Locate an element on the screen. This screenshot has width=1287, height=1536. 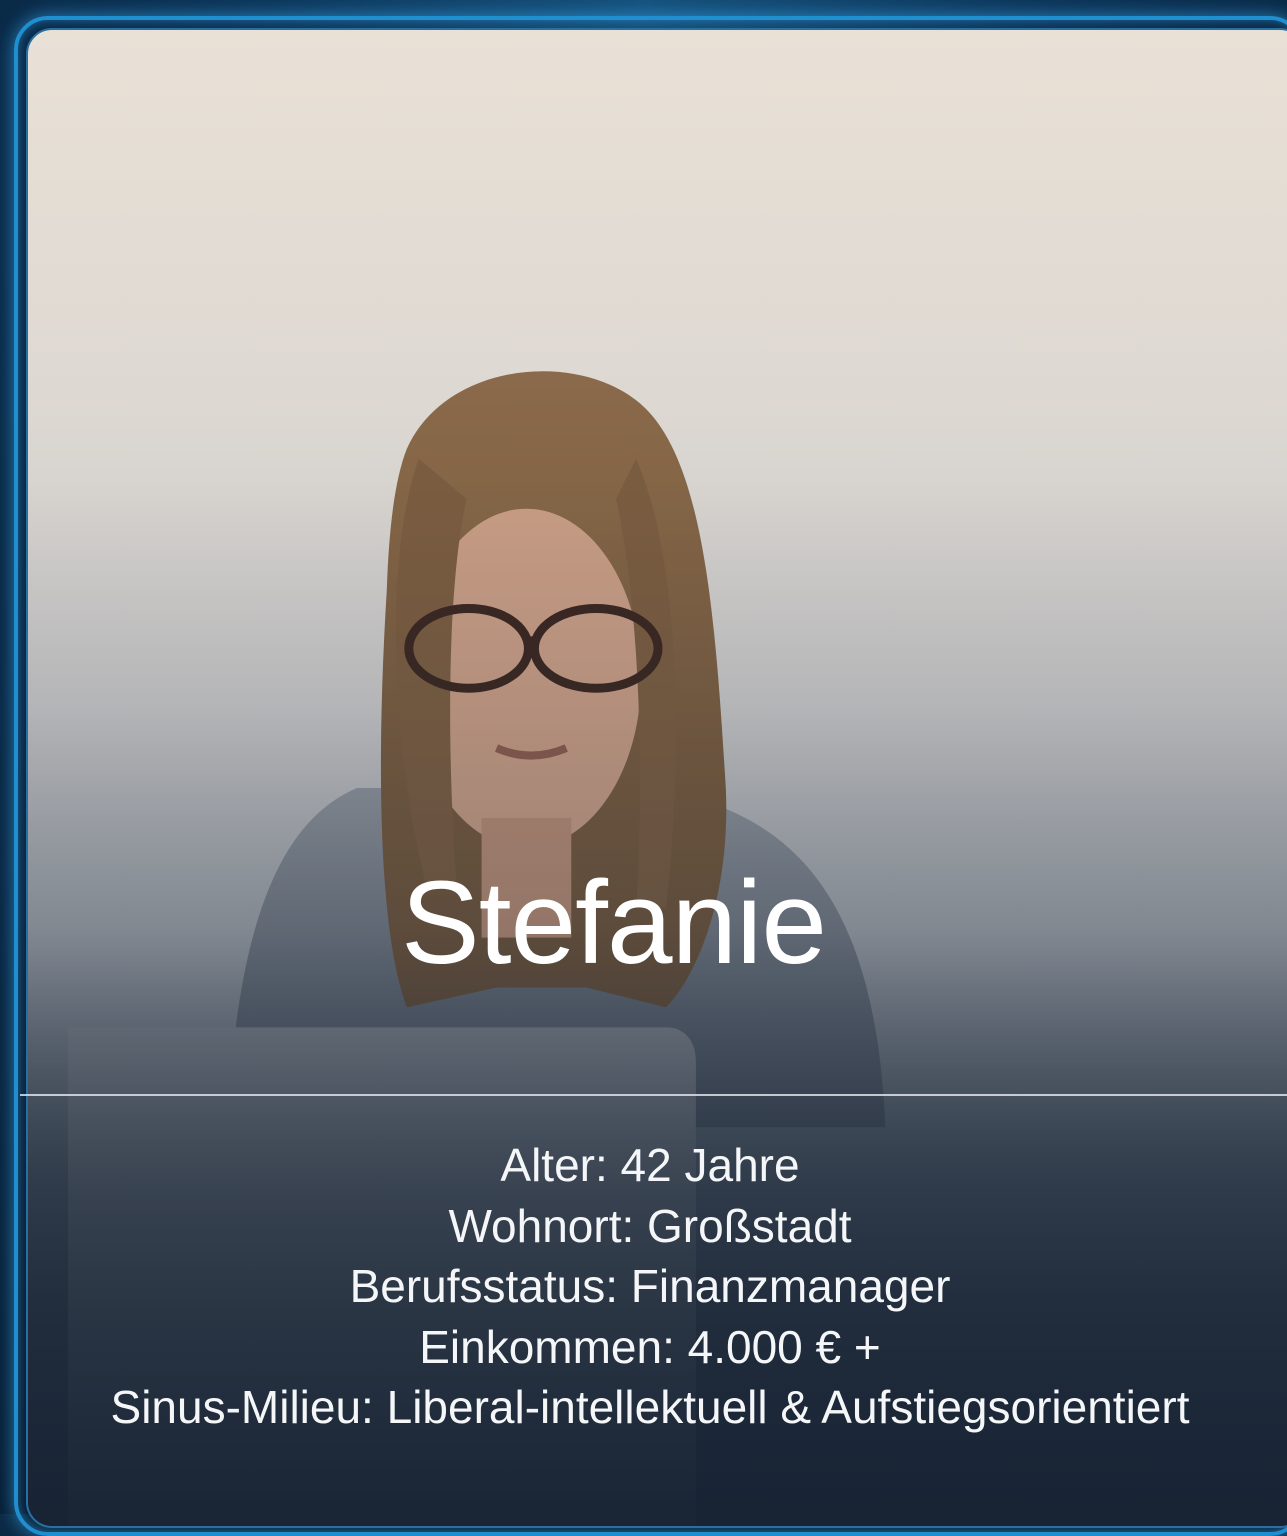
persona-name: Stefanie is located at coordinates (614, 923).